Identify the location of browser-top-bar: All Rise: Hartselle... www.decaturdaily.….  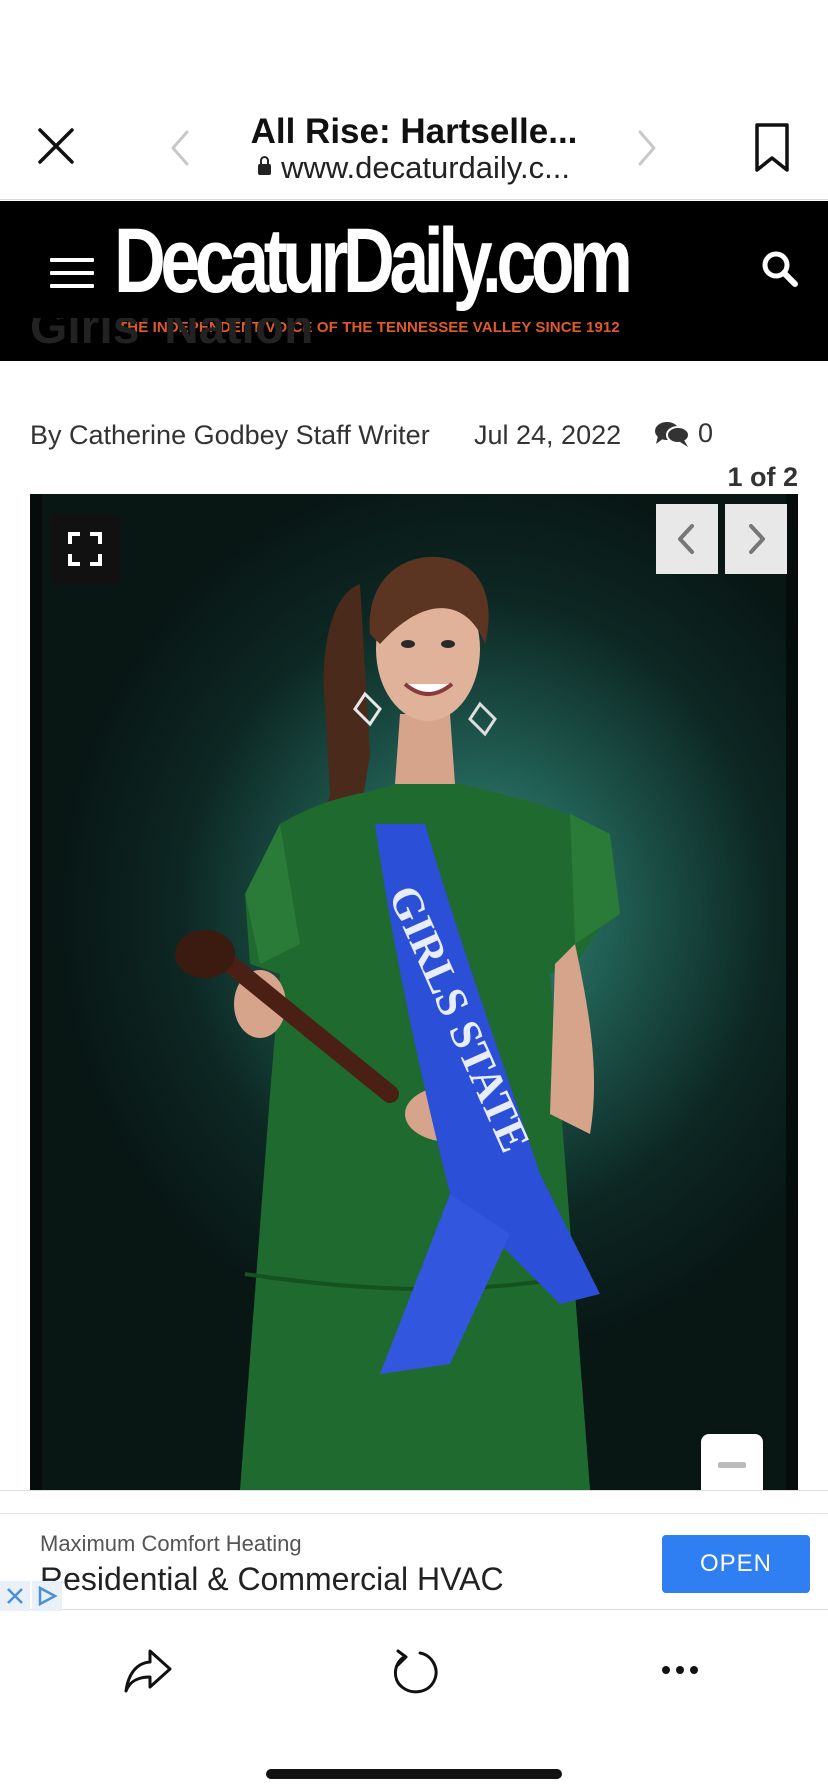
(414, 100).